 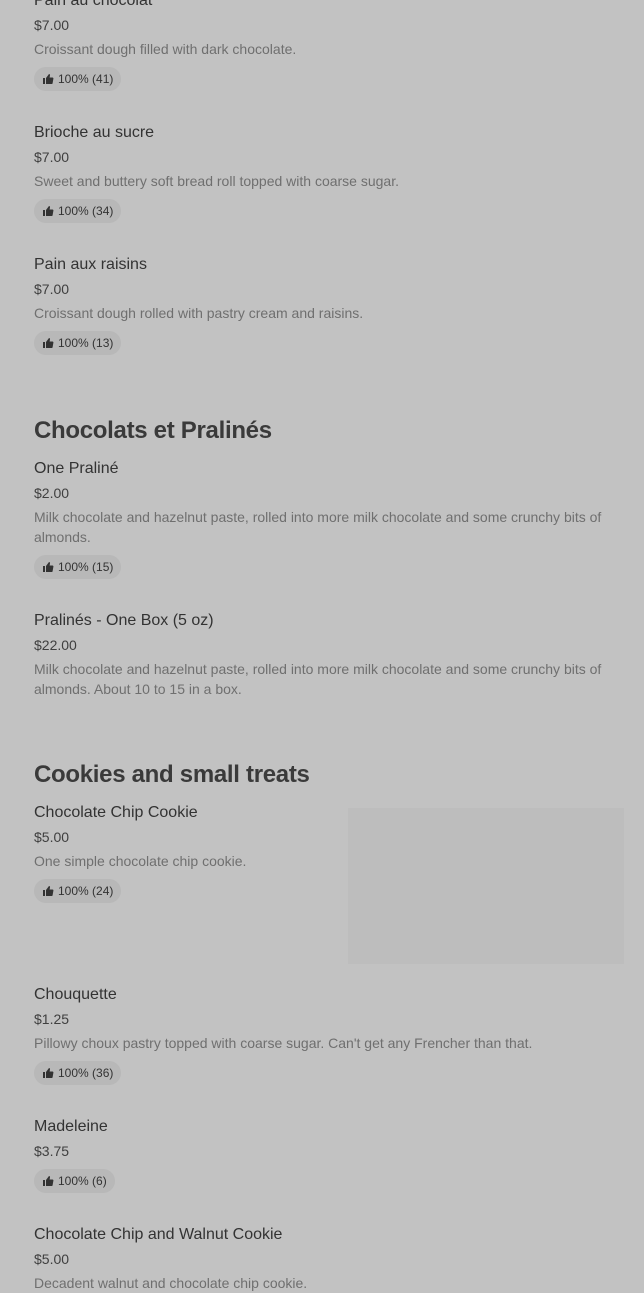 I want to click on item-name: Brioche au sucre, so click(x=94, y=132).